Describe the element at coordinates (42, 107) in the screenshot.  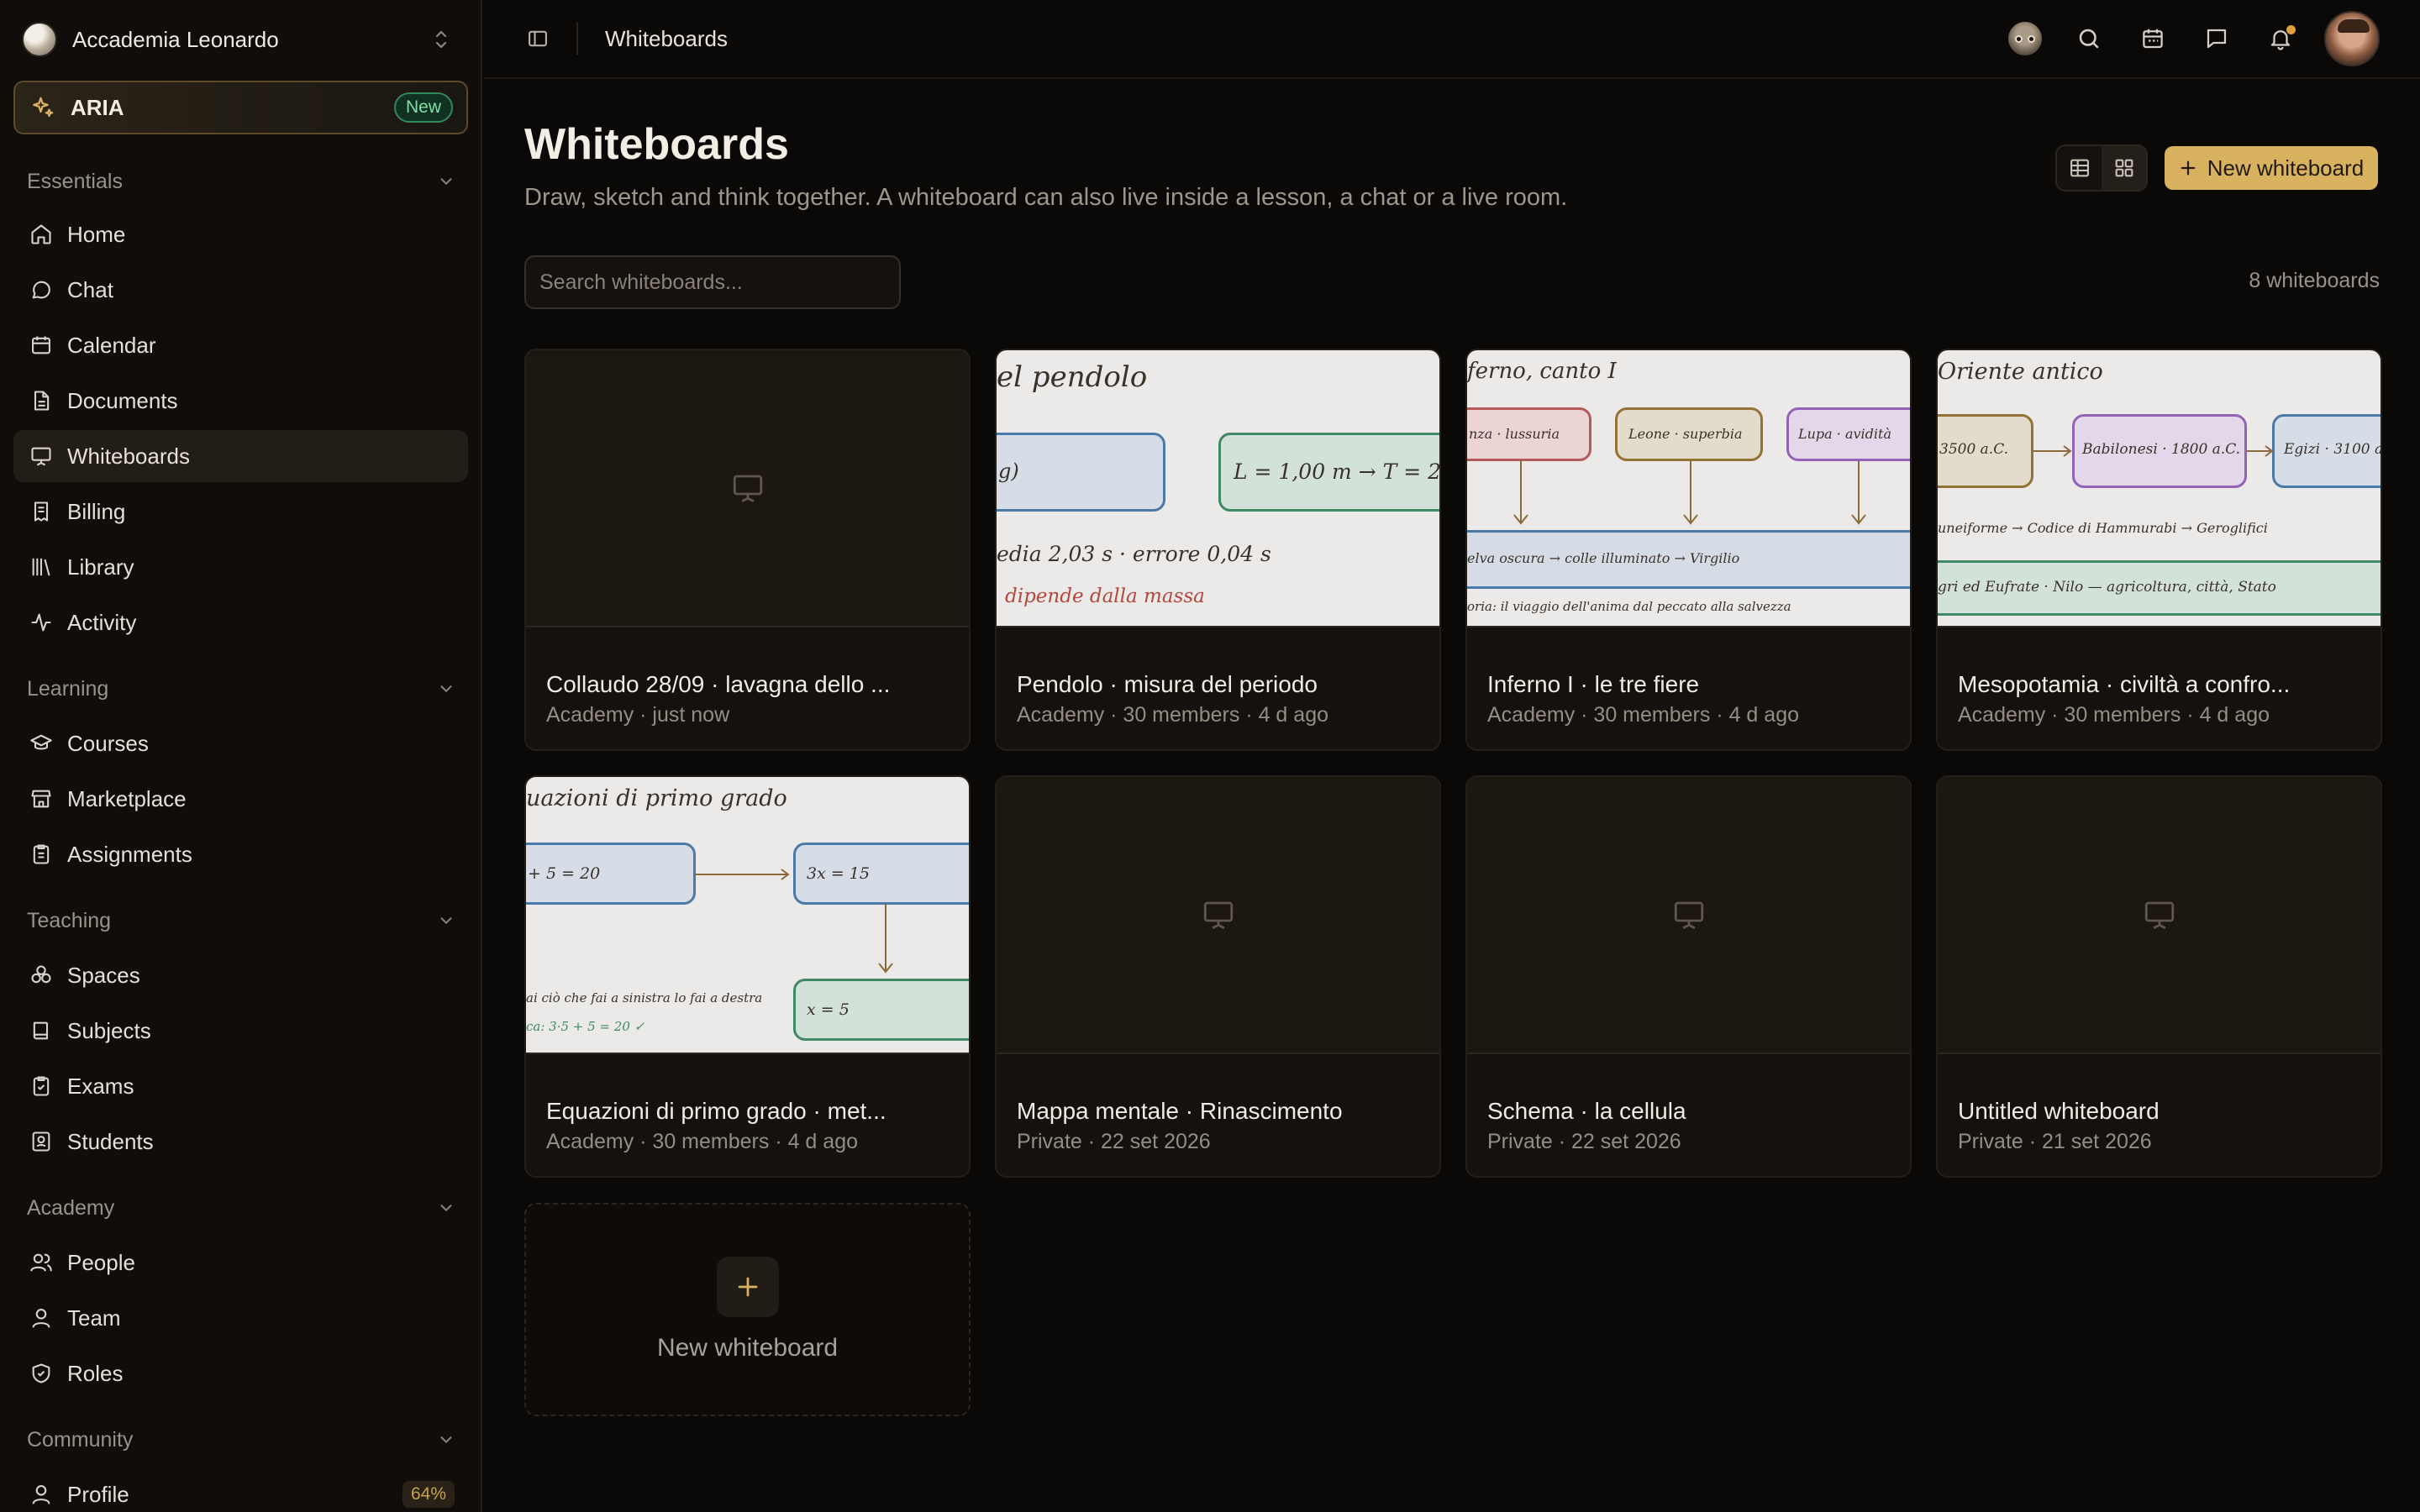
I see `sparkle-icon` at that location.